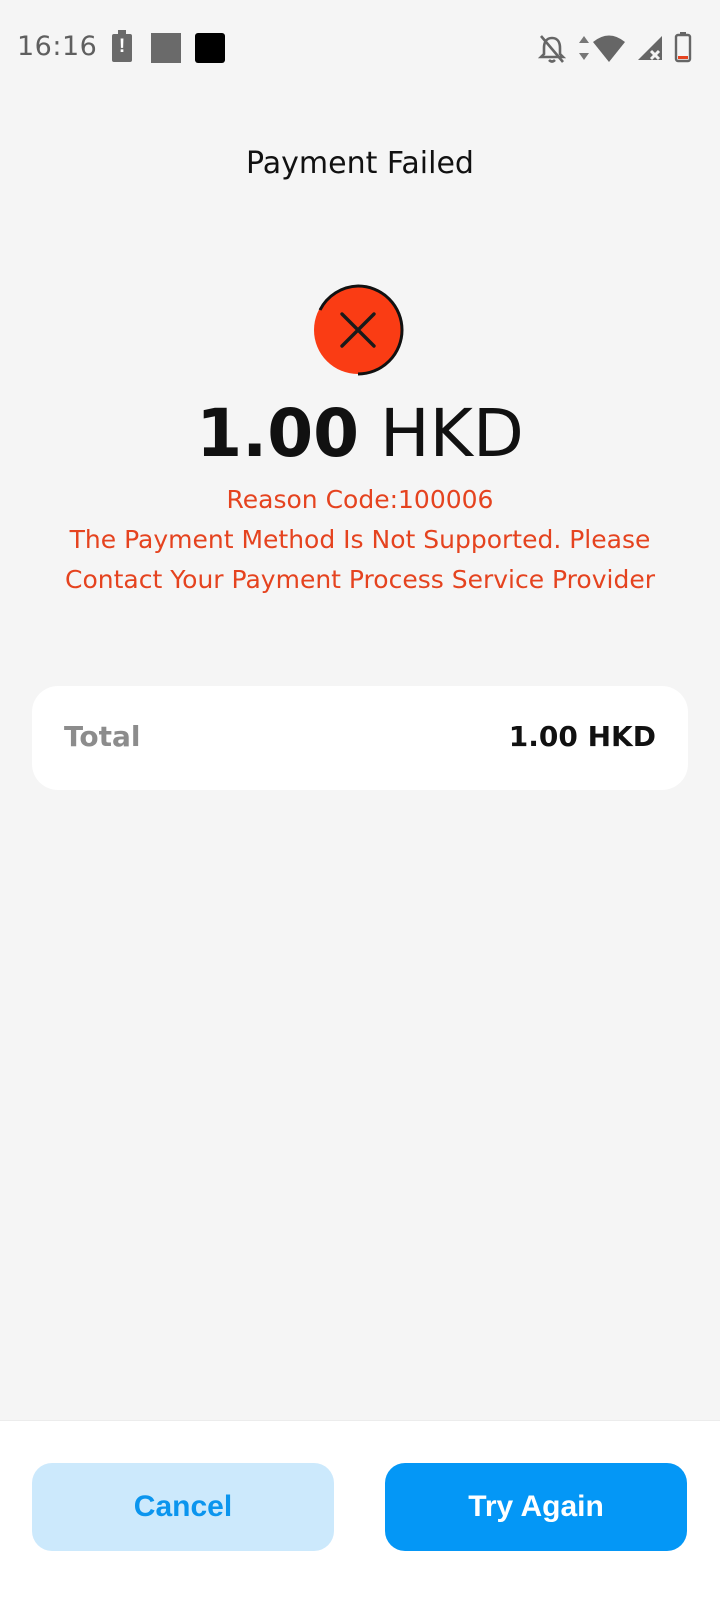  What do you see at coordinates (650, 48) in the screenshot?
I see `signal-no-service-icon` at bounding box center [650, 48].